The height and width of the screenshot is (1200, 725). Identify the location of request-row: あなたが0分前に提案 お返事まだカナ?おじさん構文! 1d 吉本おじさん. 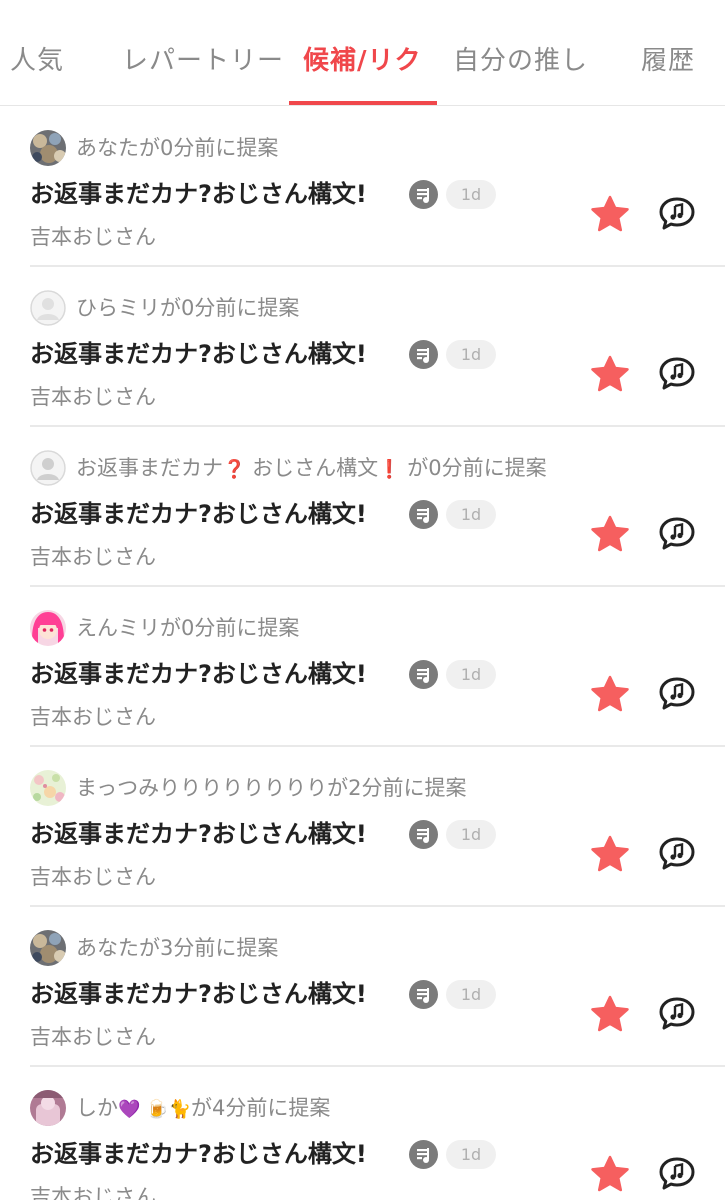
(362, 187).